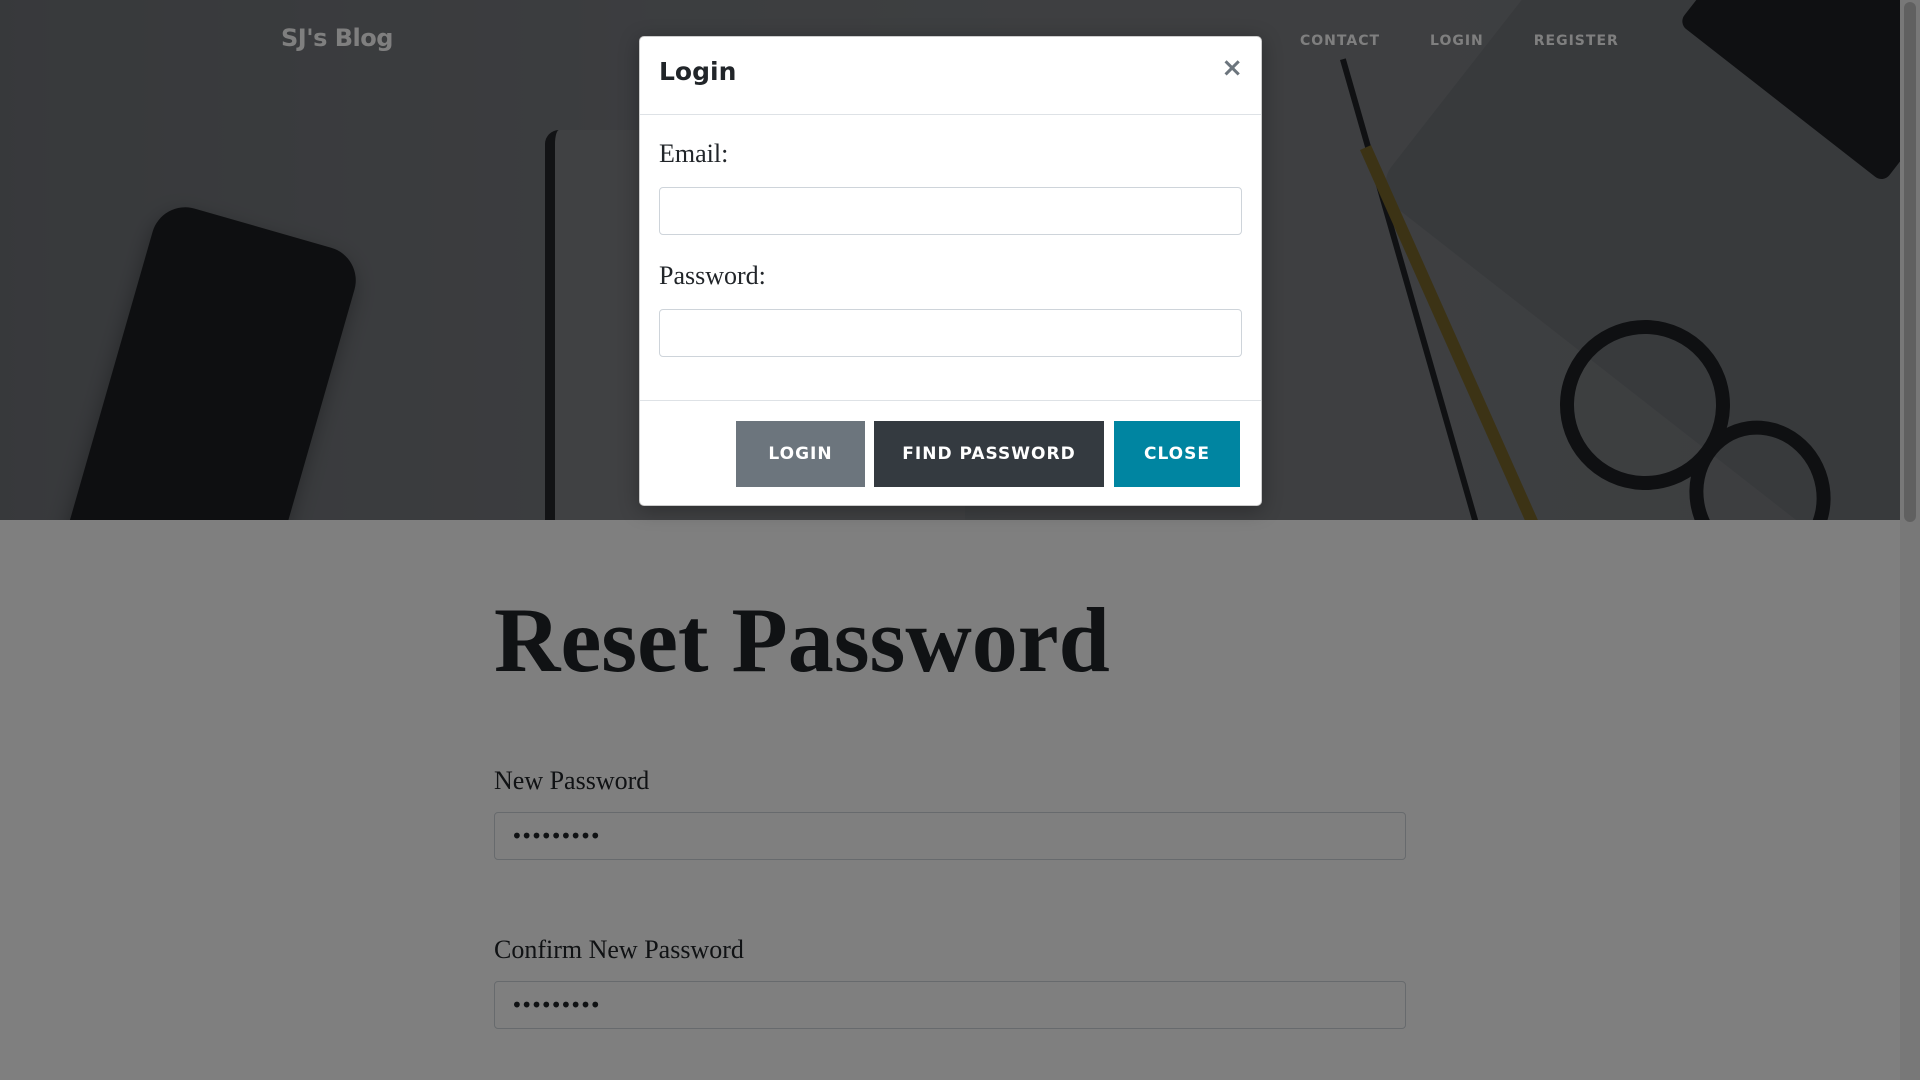 Image resolution: width=1920 pixels, height=1080 pixels. What do you see at coordinates (950, 333) in the screenshot?
I see `password-input` at bounding box center [950, 333].